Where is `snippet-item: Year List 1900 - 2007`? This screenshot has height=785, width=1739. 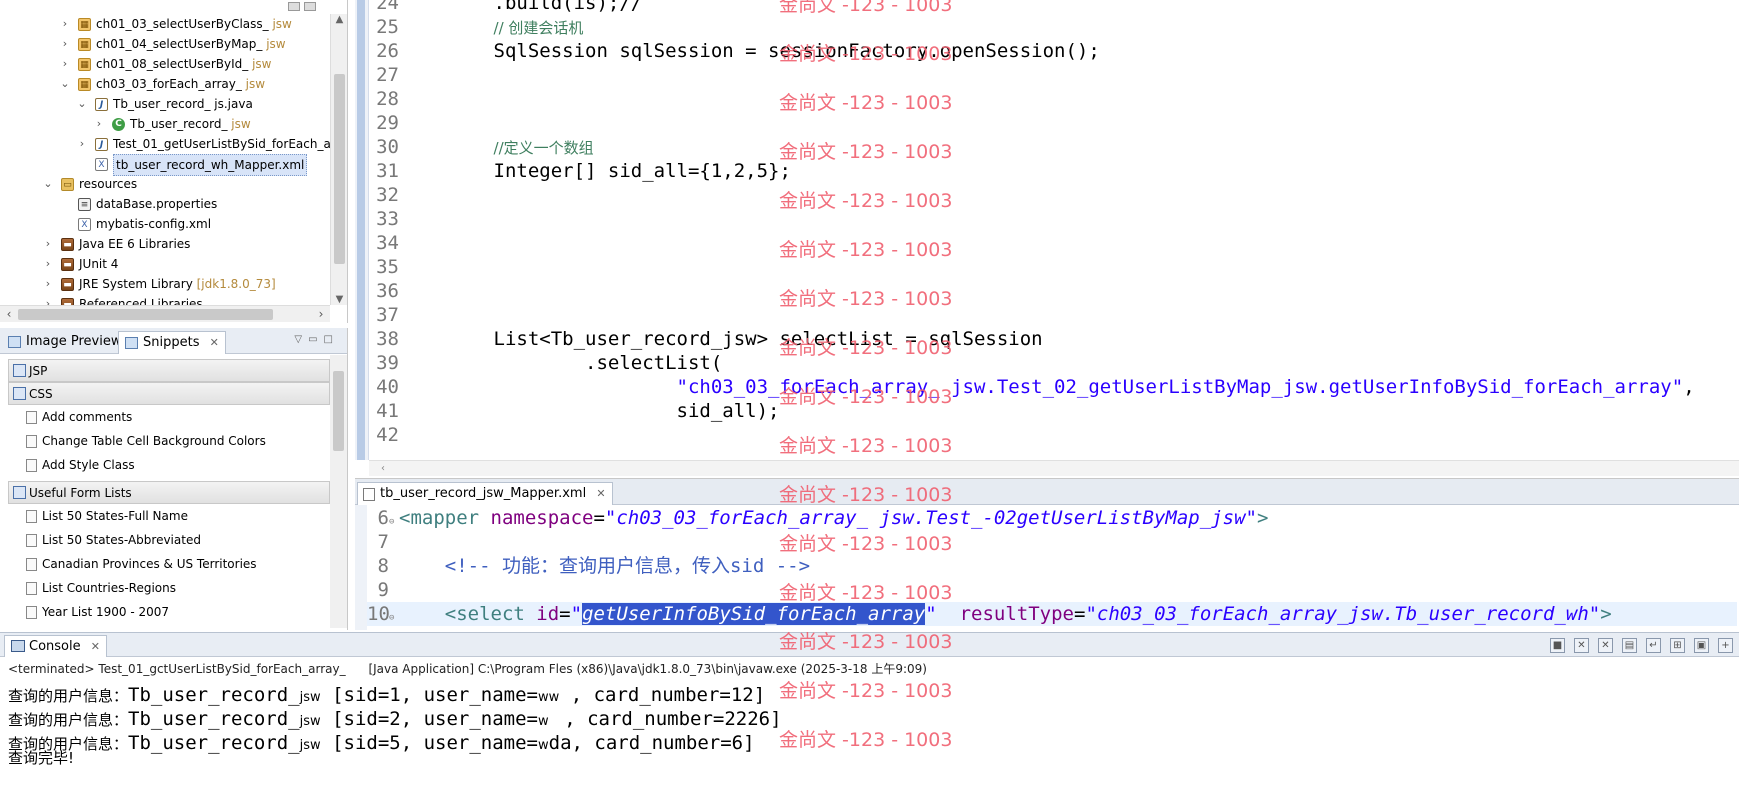
snippet-item: Year List 1900 - 2007 is located at coordinates (97, 612).